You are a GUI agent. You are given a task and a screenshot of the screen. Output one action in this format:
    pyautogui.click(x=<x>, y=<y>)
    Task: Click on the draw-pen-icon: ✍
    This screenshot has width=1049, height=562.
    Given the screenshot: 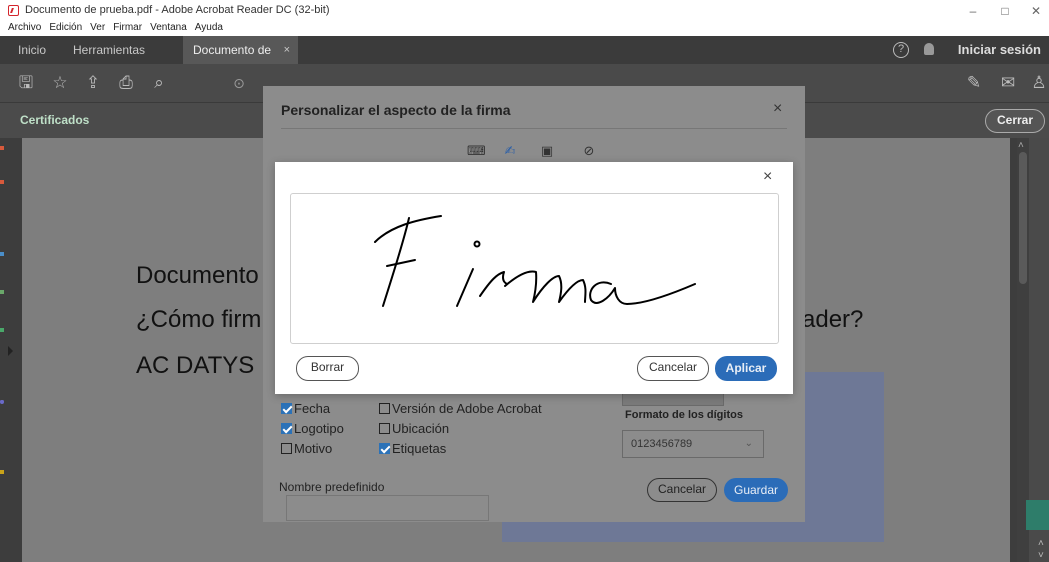 What is the action you would take?
    pyautogui.click(x=510, y=151)
    